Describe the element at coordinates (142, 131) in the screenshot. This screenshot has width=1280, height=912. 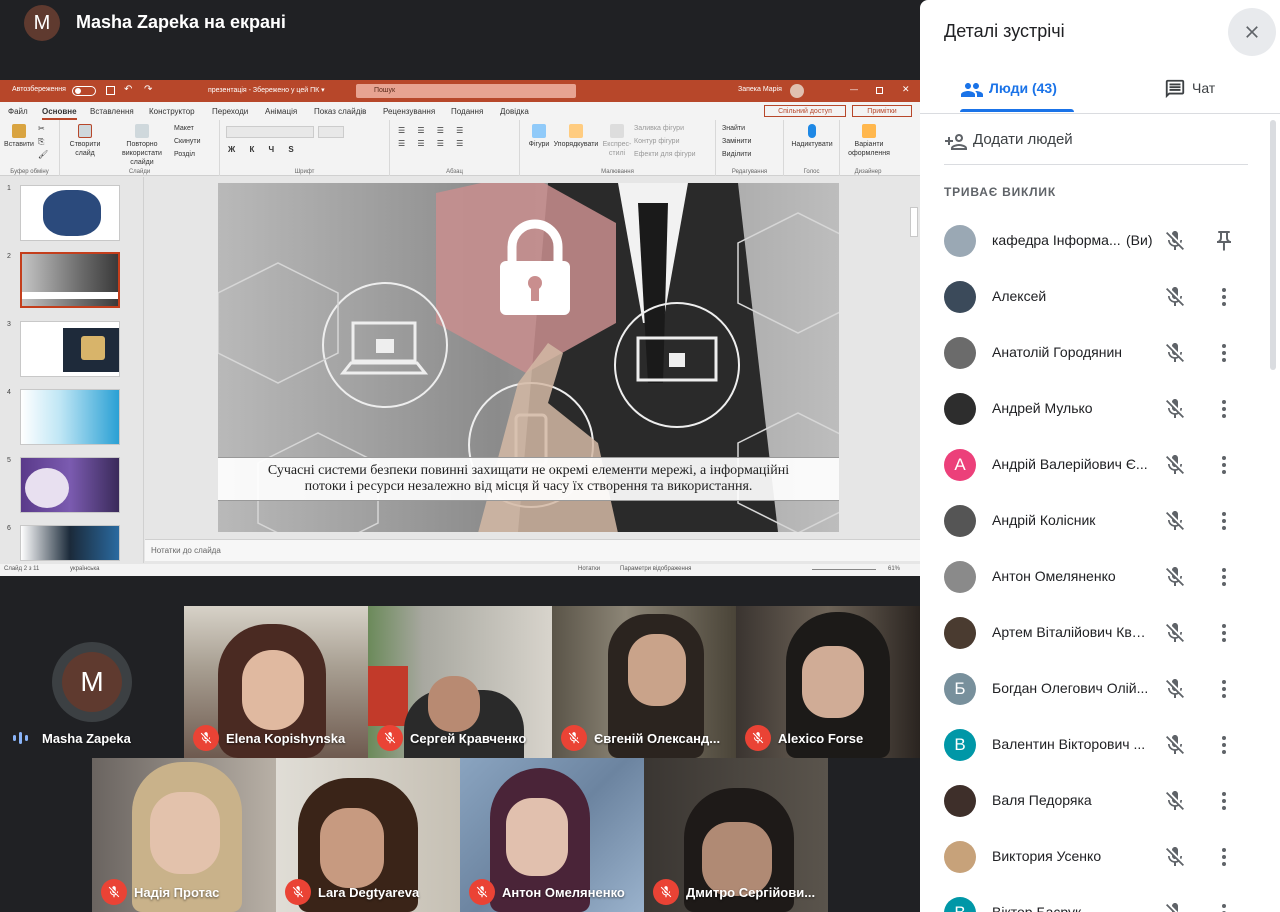
I see `reuse-slides-icon` at that location.